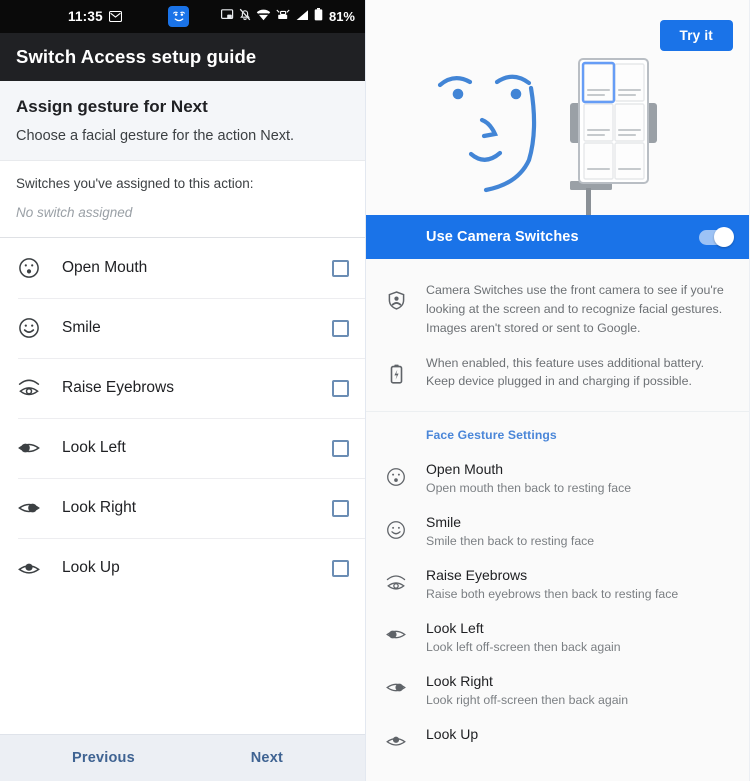 Image resolution: width=750 pixels, height=781 pixels. Describe the element at coordinates (455, 628) in the screenshot. I see `fgs-title: Look Left` at that location.